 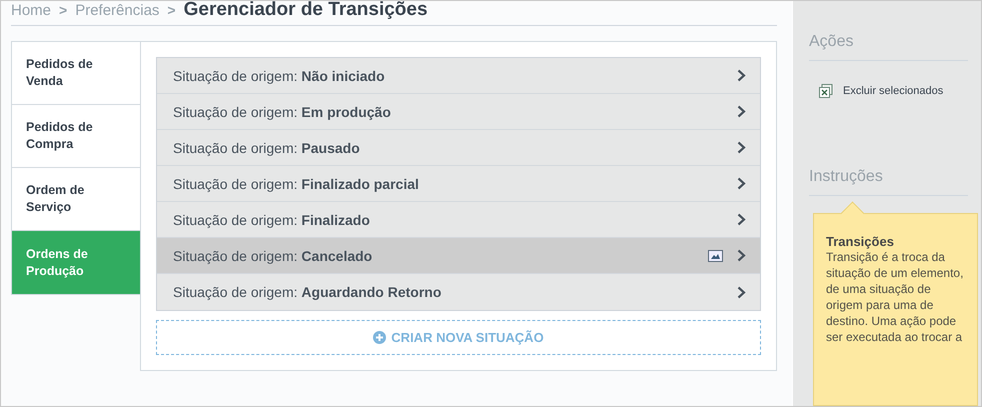 What do you see at coordinates (458, 112) in the screenshot?
I see `transition-row: Situação de origem: Em produção` at bounding box center [458, 112].